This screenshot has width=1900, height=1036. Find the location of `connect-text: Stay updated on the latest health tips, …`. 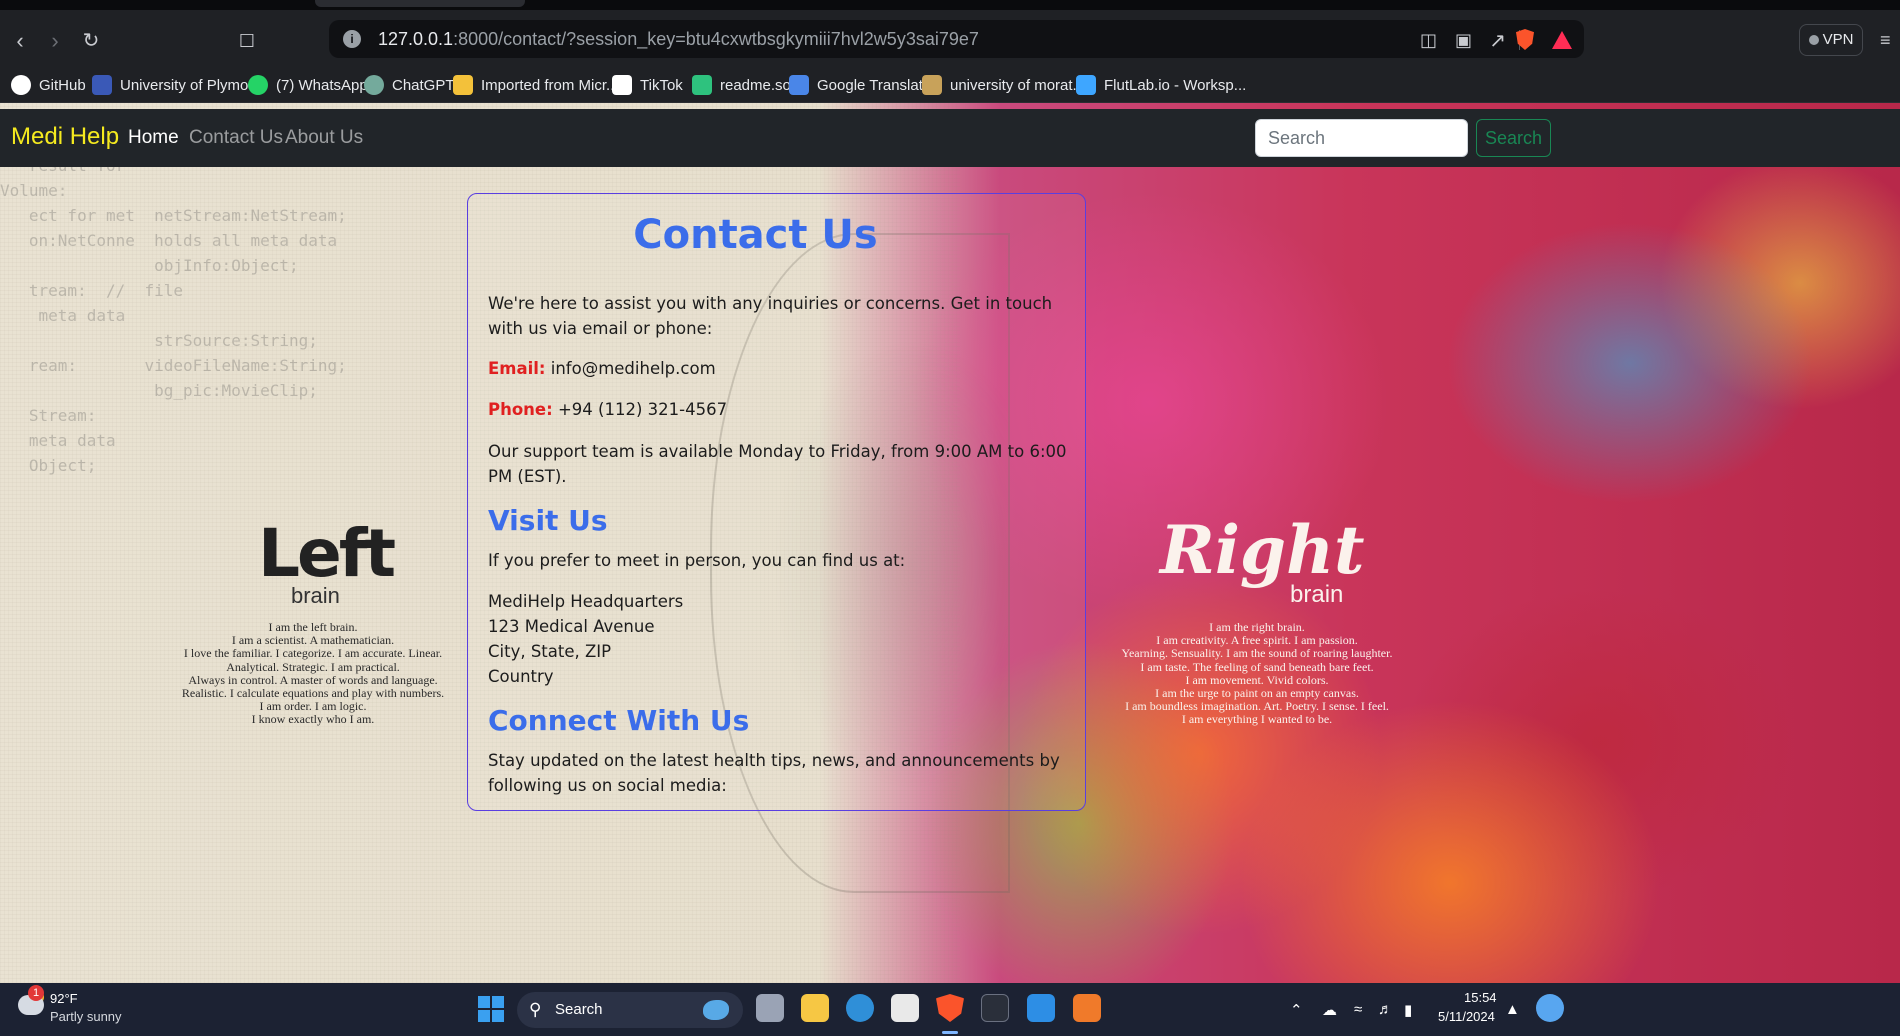

connect-text: Stay updated on the latest health tips, … is located at coordinates (774, 773).